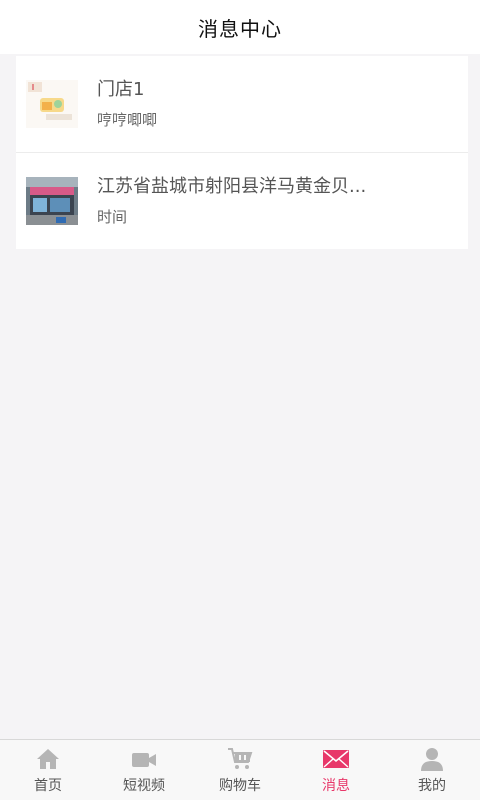  I want to click on message-item: 江苏省盐城市射阳县洋马黄金贝... 时间, so click(242, 200).